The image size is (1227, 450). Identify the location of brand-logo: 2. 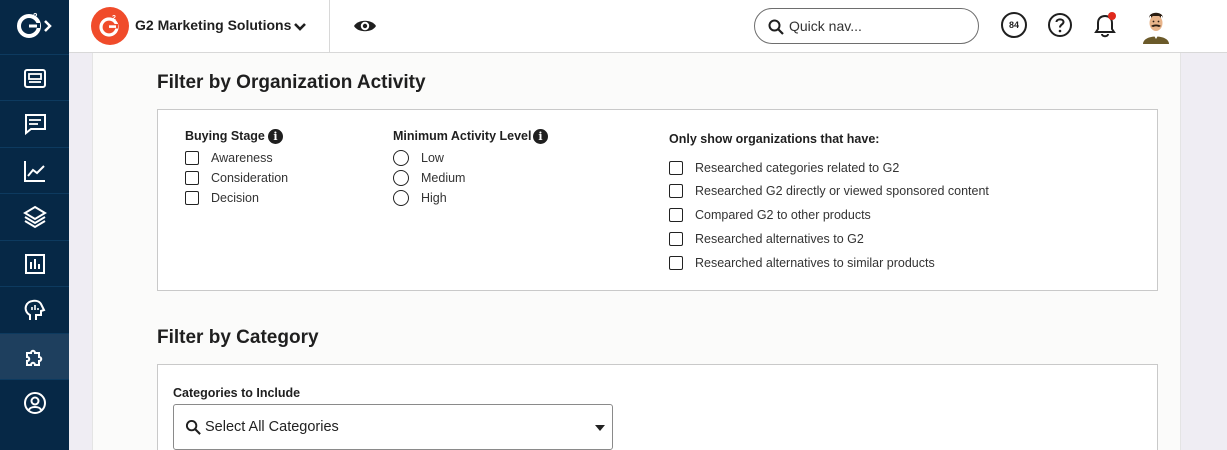
(110, 26).